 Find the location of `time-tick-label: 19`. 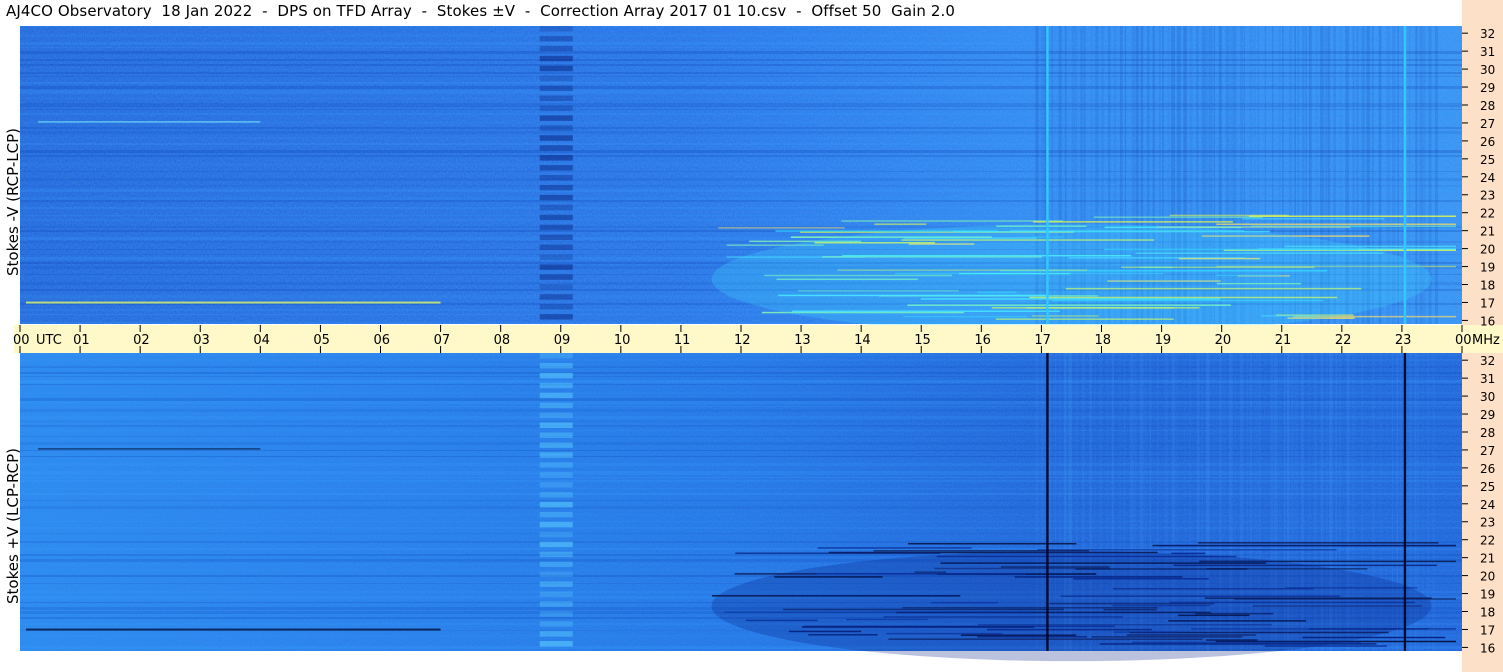

time-tick-label: 19 is located at coordinates (1163, 340).